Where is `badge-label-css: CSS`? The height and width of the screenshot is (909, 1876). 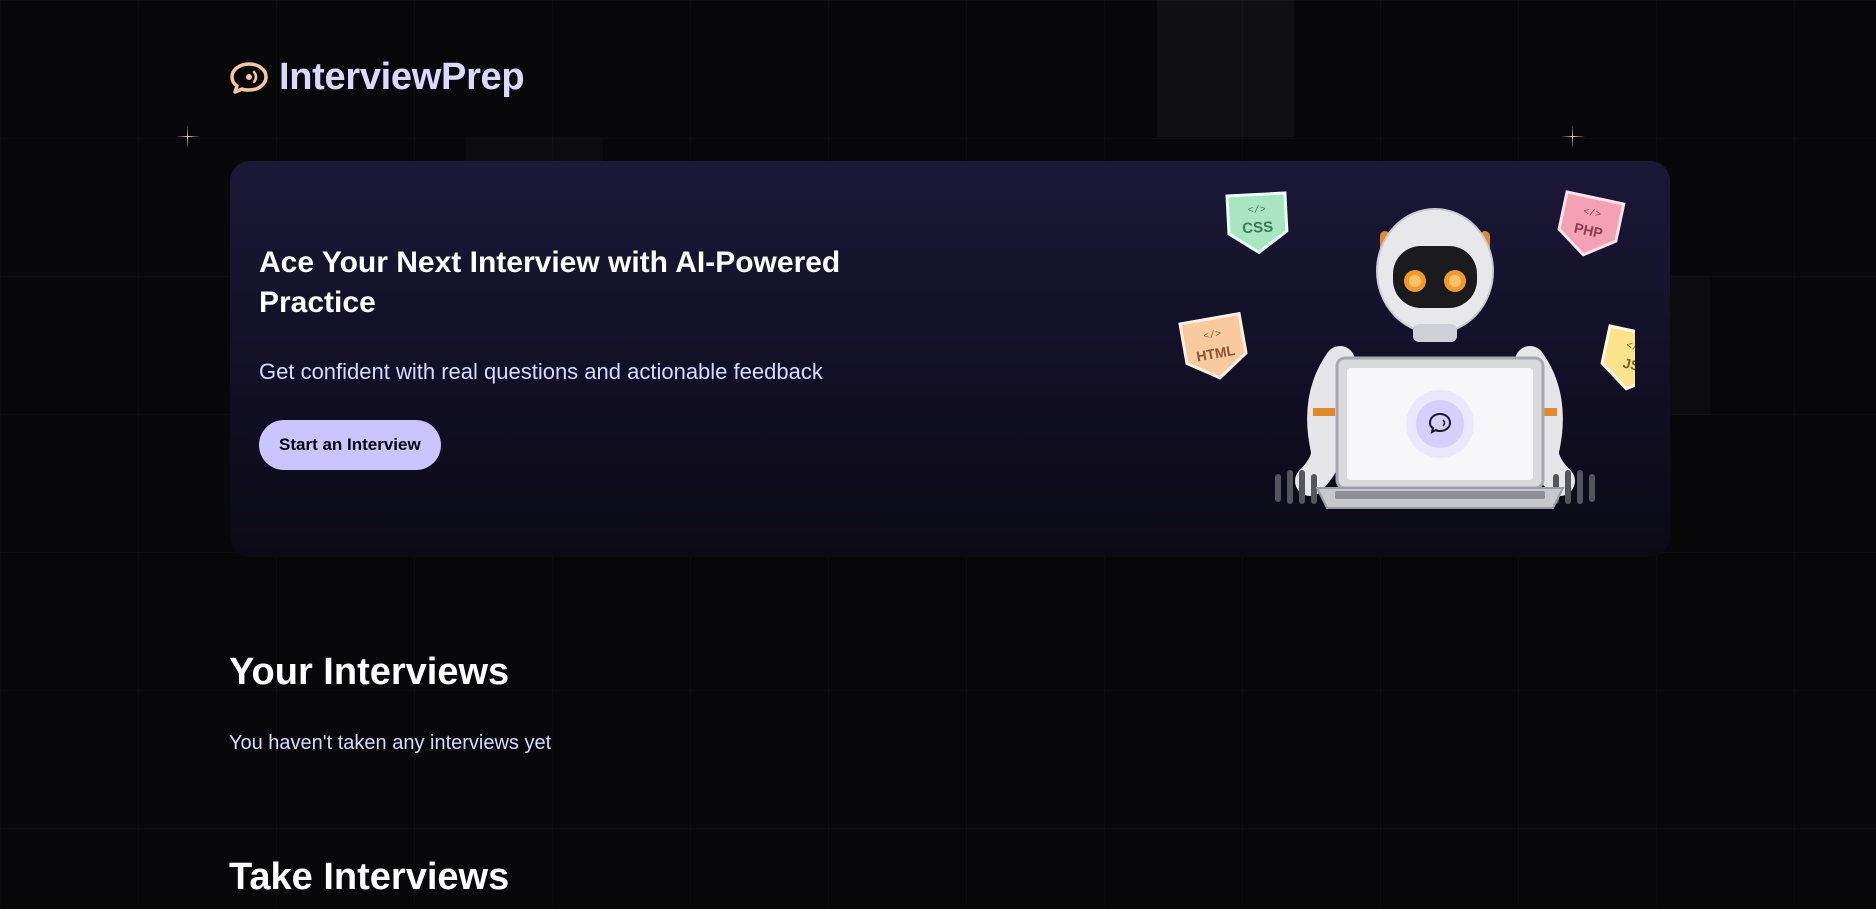
badge-label-css: CSS is located at coordinates (1258, 228).